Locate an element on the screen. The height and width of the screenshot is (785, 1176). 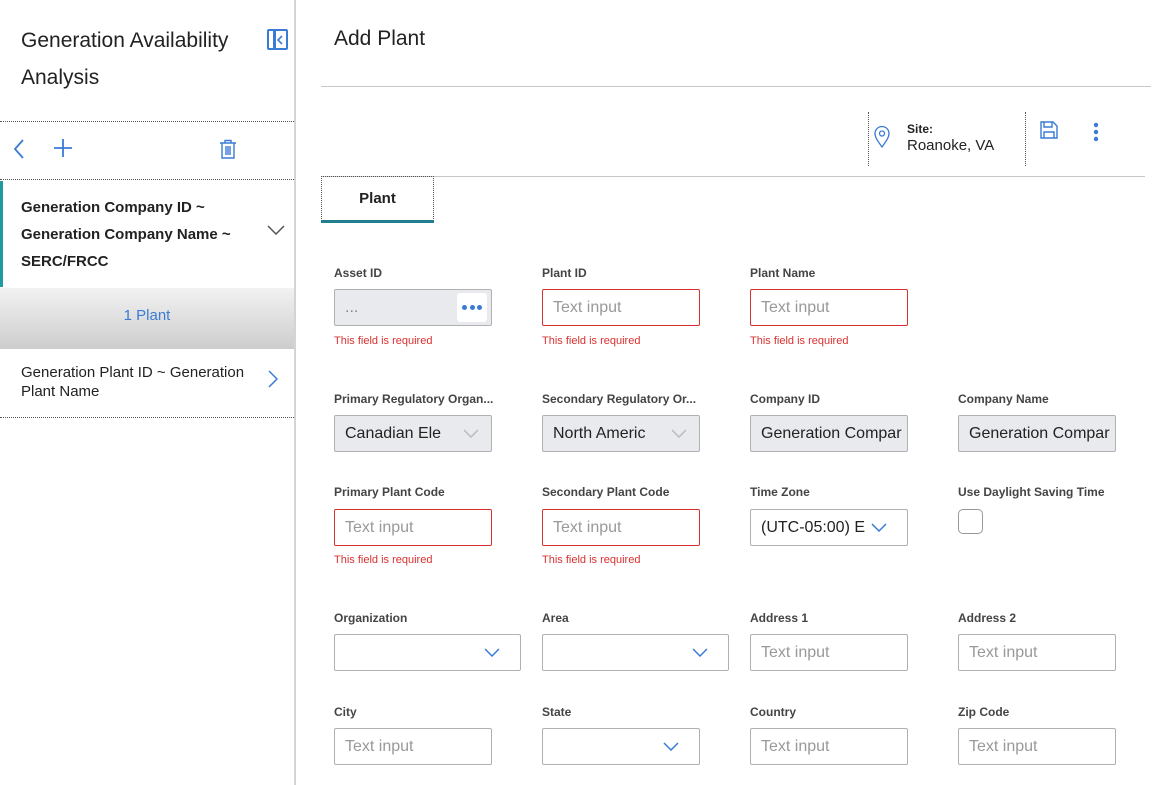
state-label: State is located at coordinates (557, 712).